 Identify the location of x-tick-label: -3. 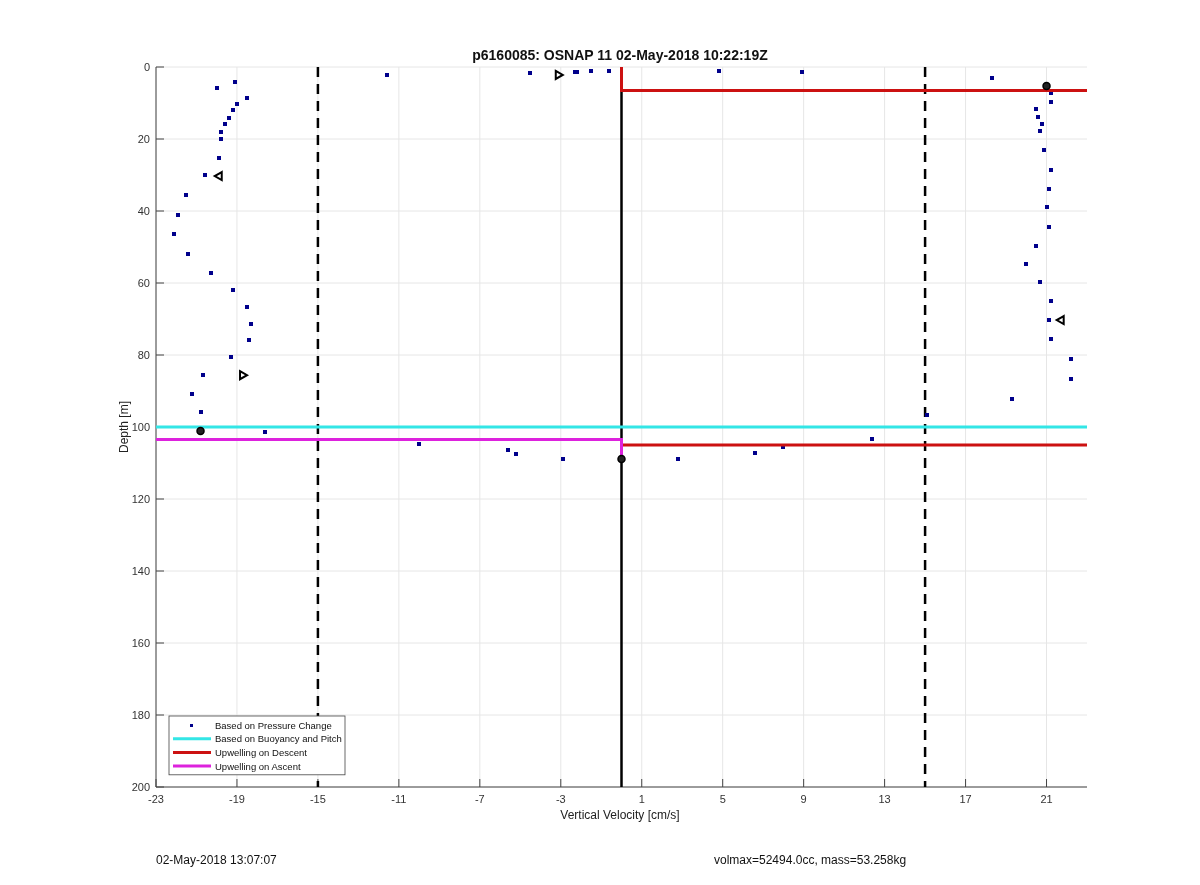
(560, 799).